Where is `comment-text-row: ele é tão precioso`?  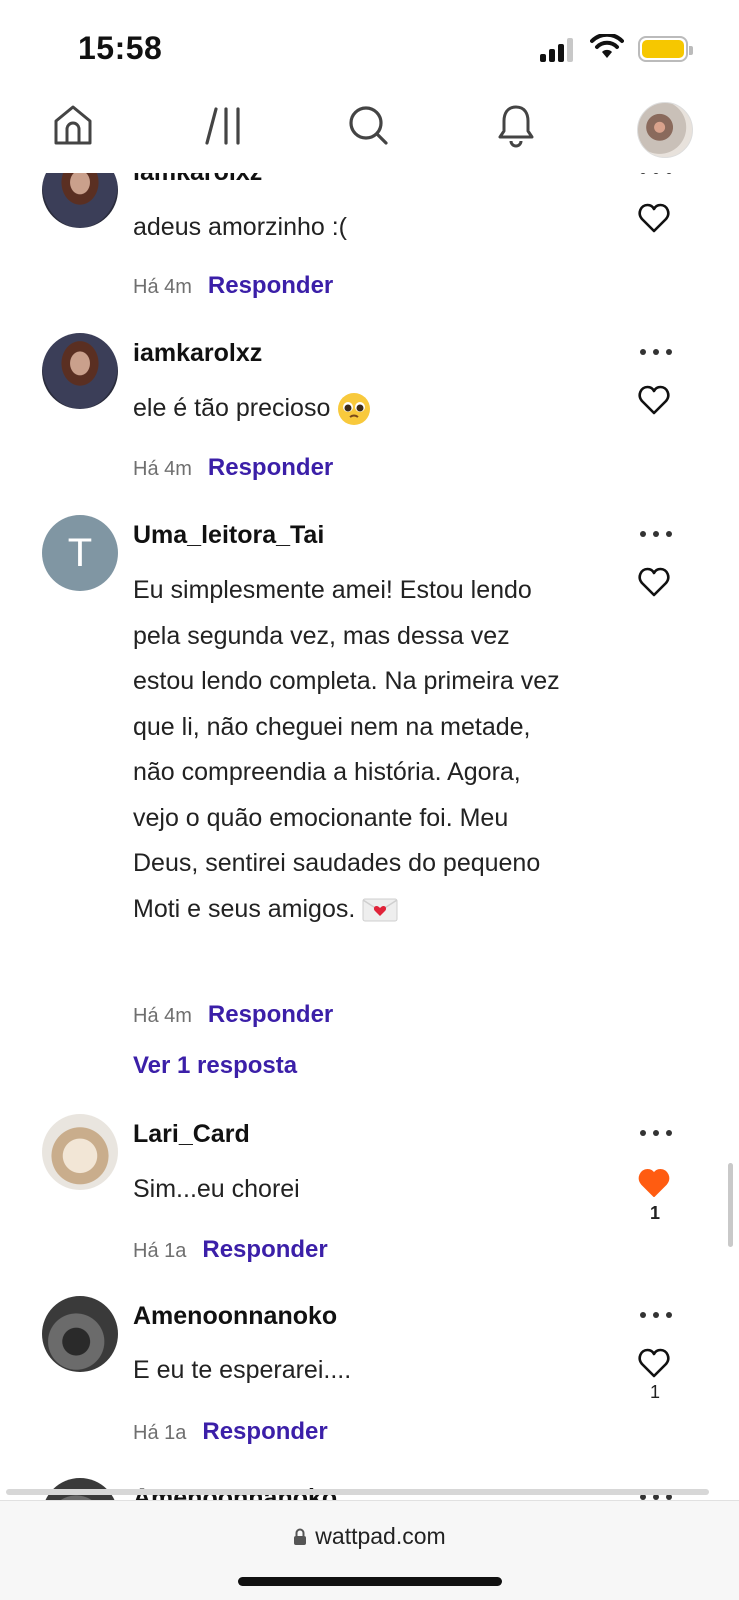 comment-text-row: ele é tão precioso is located at coordinates (353, 409).